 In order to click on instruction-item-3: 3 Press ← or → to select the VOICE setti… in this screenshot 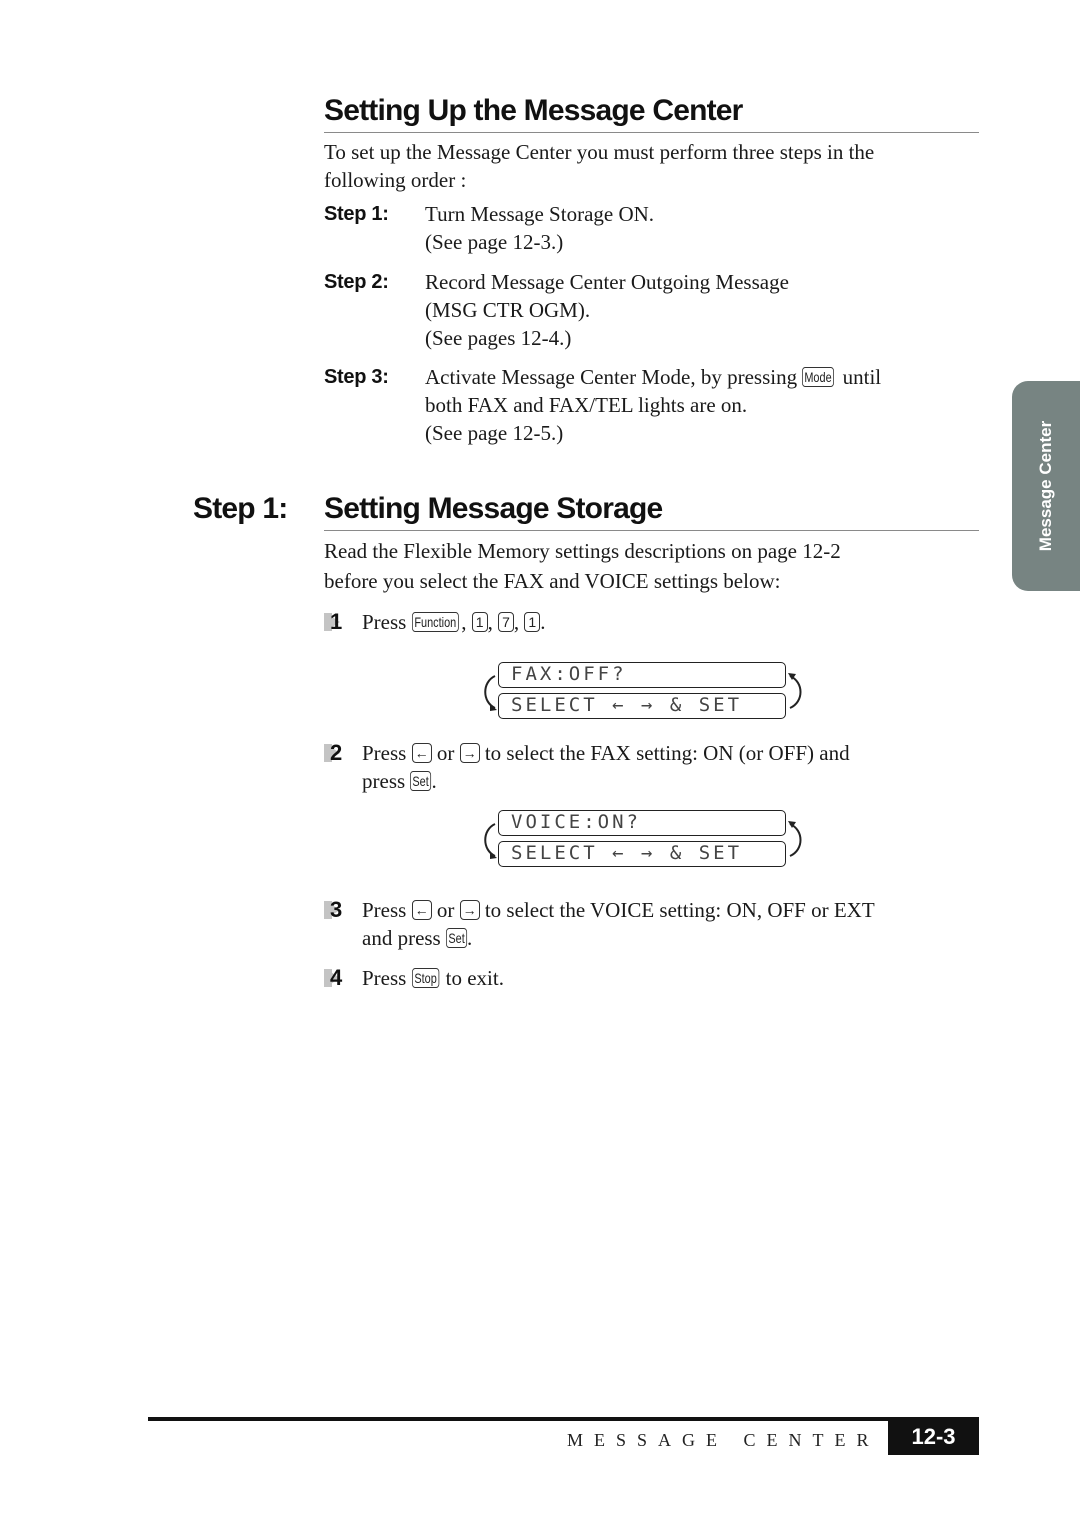, I will do `click(654, 924)`.